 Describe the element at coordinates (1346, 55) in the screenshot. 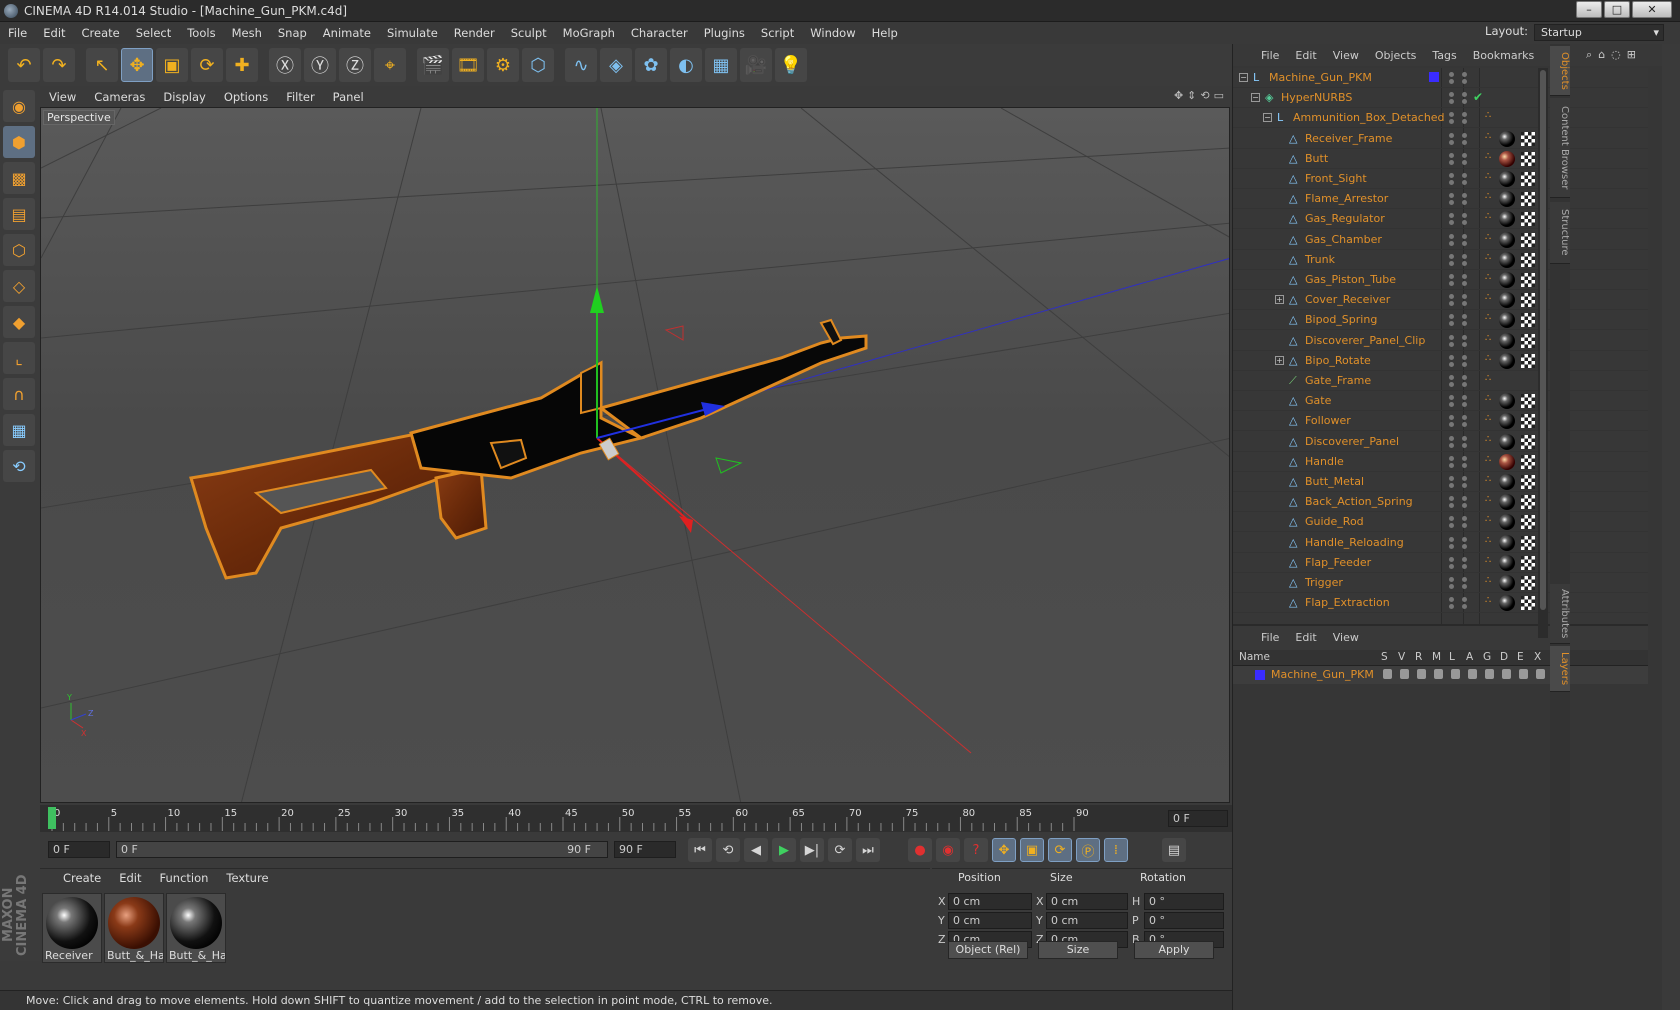

I see `objects-menu-view: View` at that location.